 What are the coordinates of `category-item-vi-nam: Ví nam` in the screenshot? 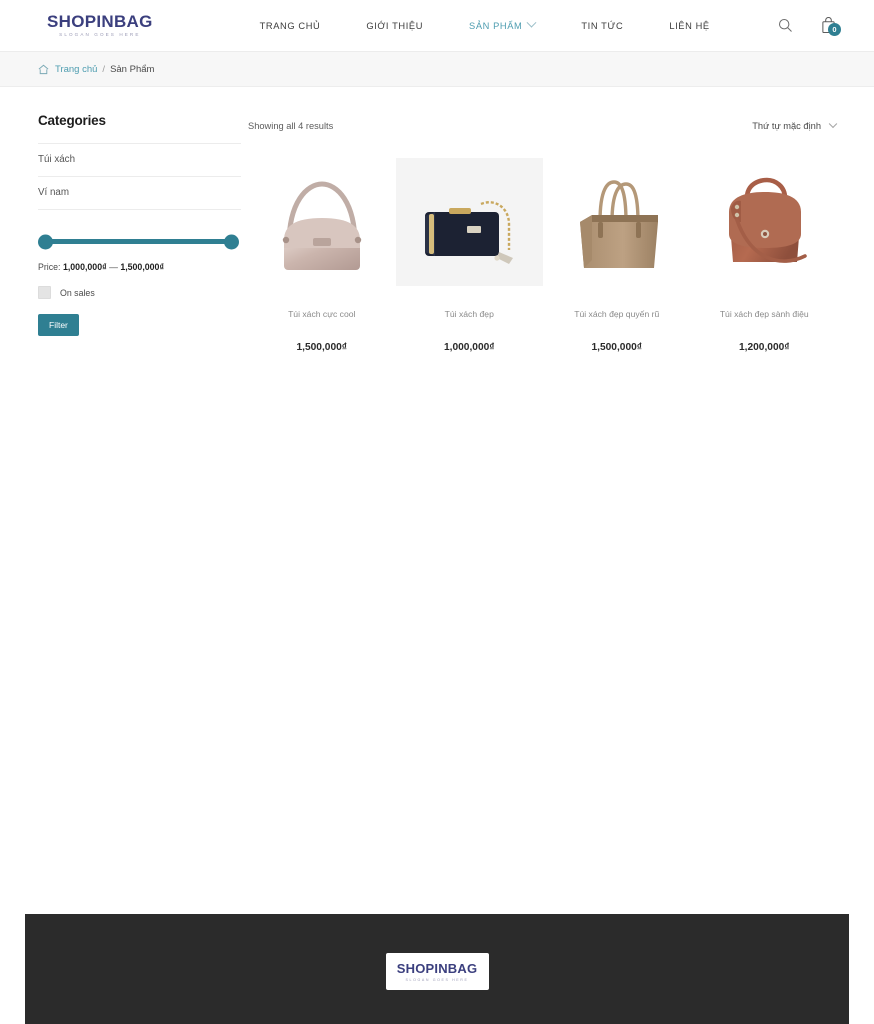 It's located at (139, 192).